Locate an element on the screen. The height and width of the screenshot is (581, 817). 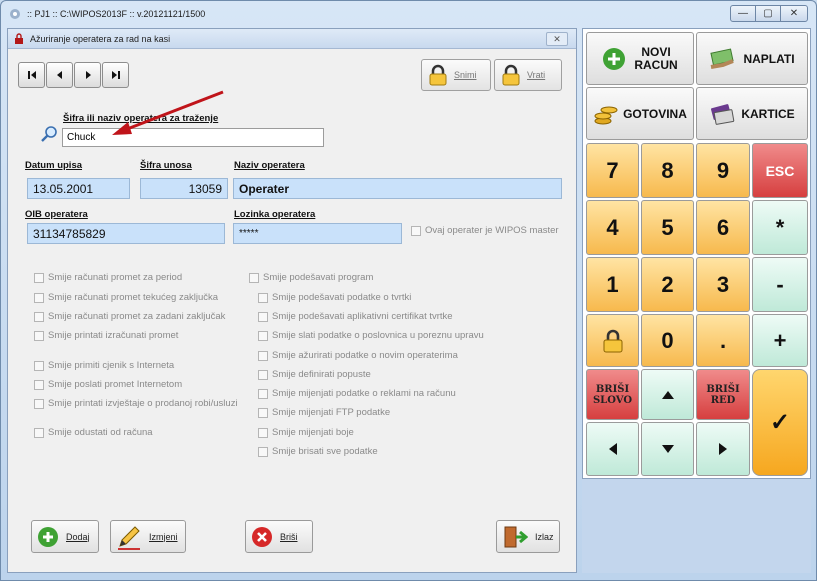
key-8: 8 is located at coordinates (667, 170).